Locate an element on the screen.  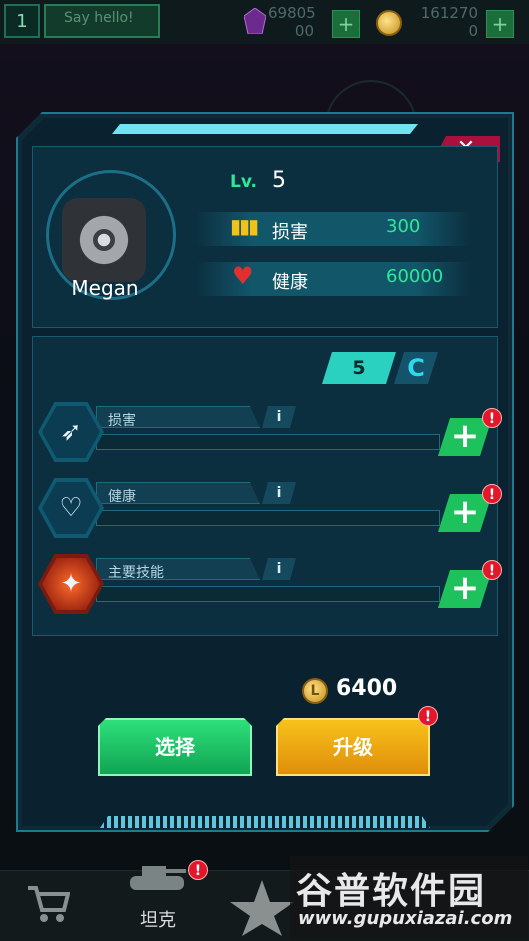
damage-stat-label: 损害 is located at coordinates (290, 232).